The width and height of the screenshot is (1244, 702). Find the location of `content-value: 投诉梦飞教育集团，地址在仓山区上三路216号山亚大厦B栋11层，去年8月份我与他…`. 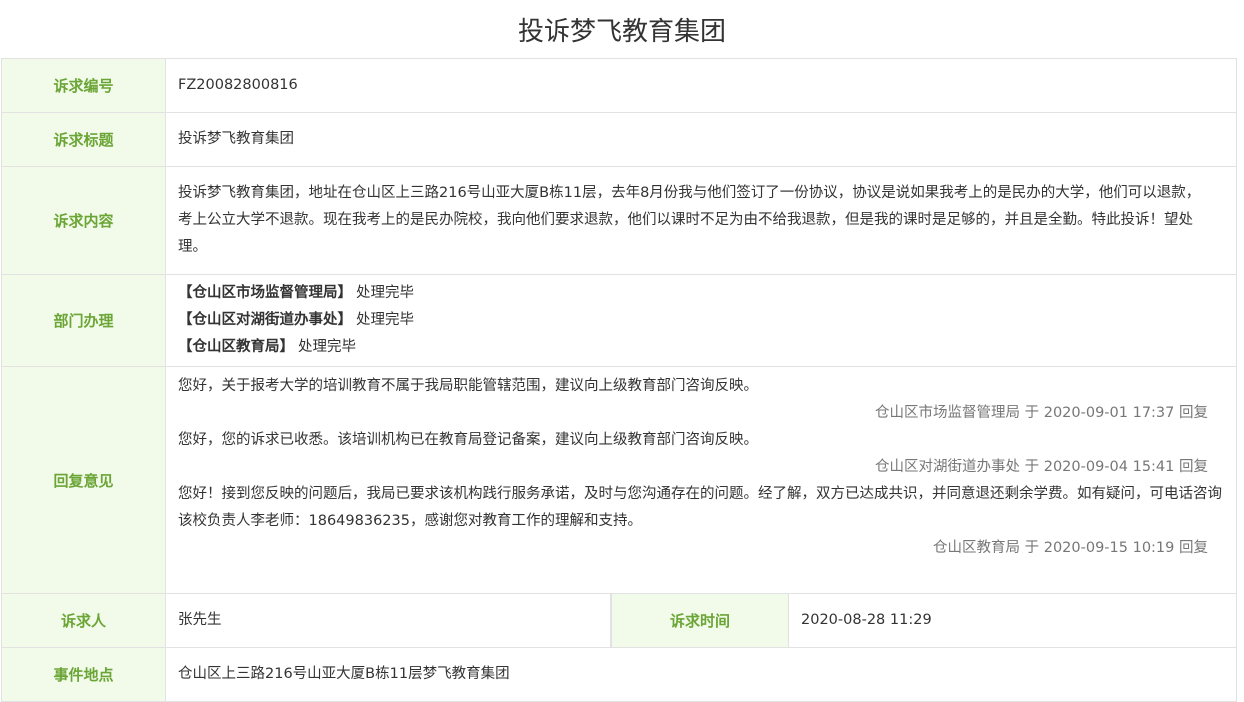

content-value: 投诉梦飞教育集团，地址在仓山区上三路216号山亚大厦B栋11层，去年8月份我与他… is located at coordinates (701, 220).